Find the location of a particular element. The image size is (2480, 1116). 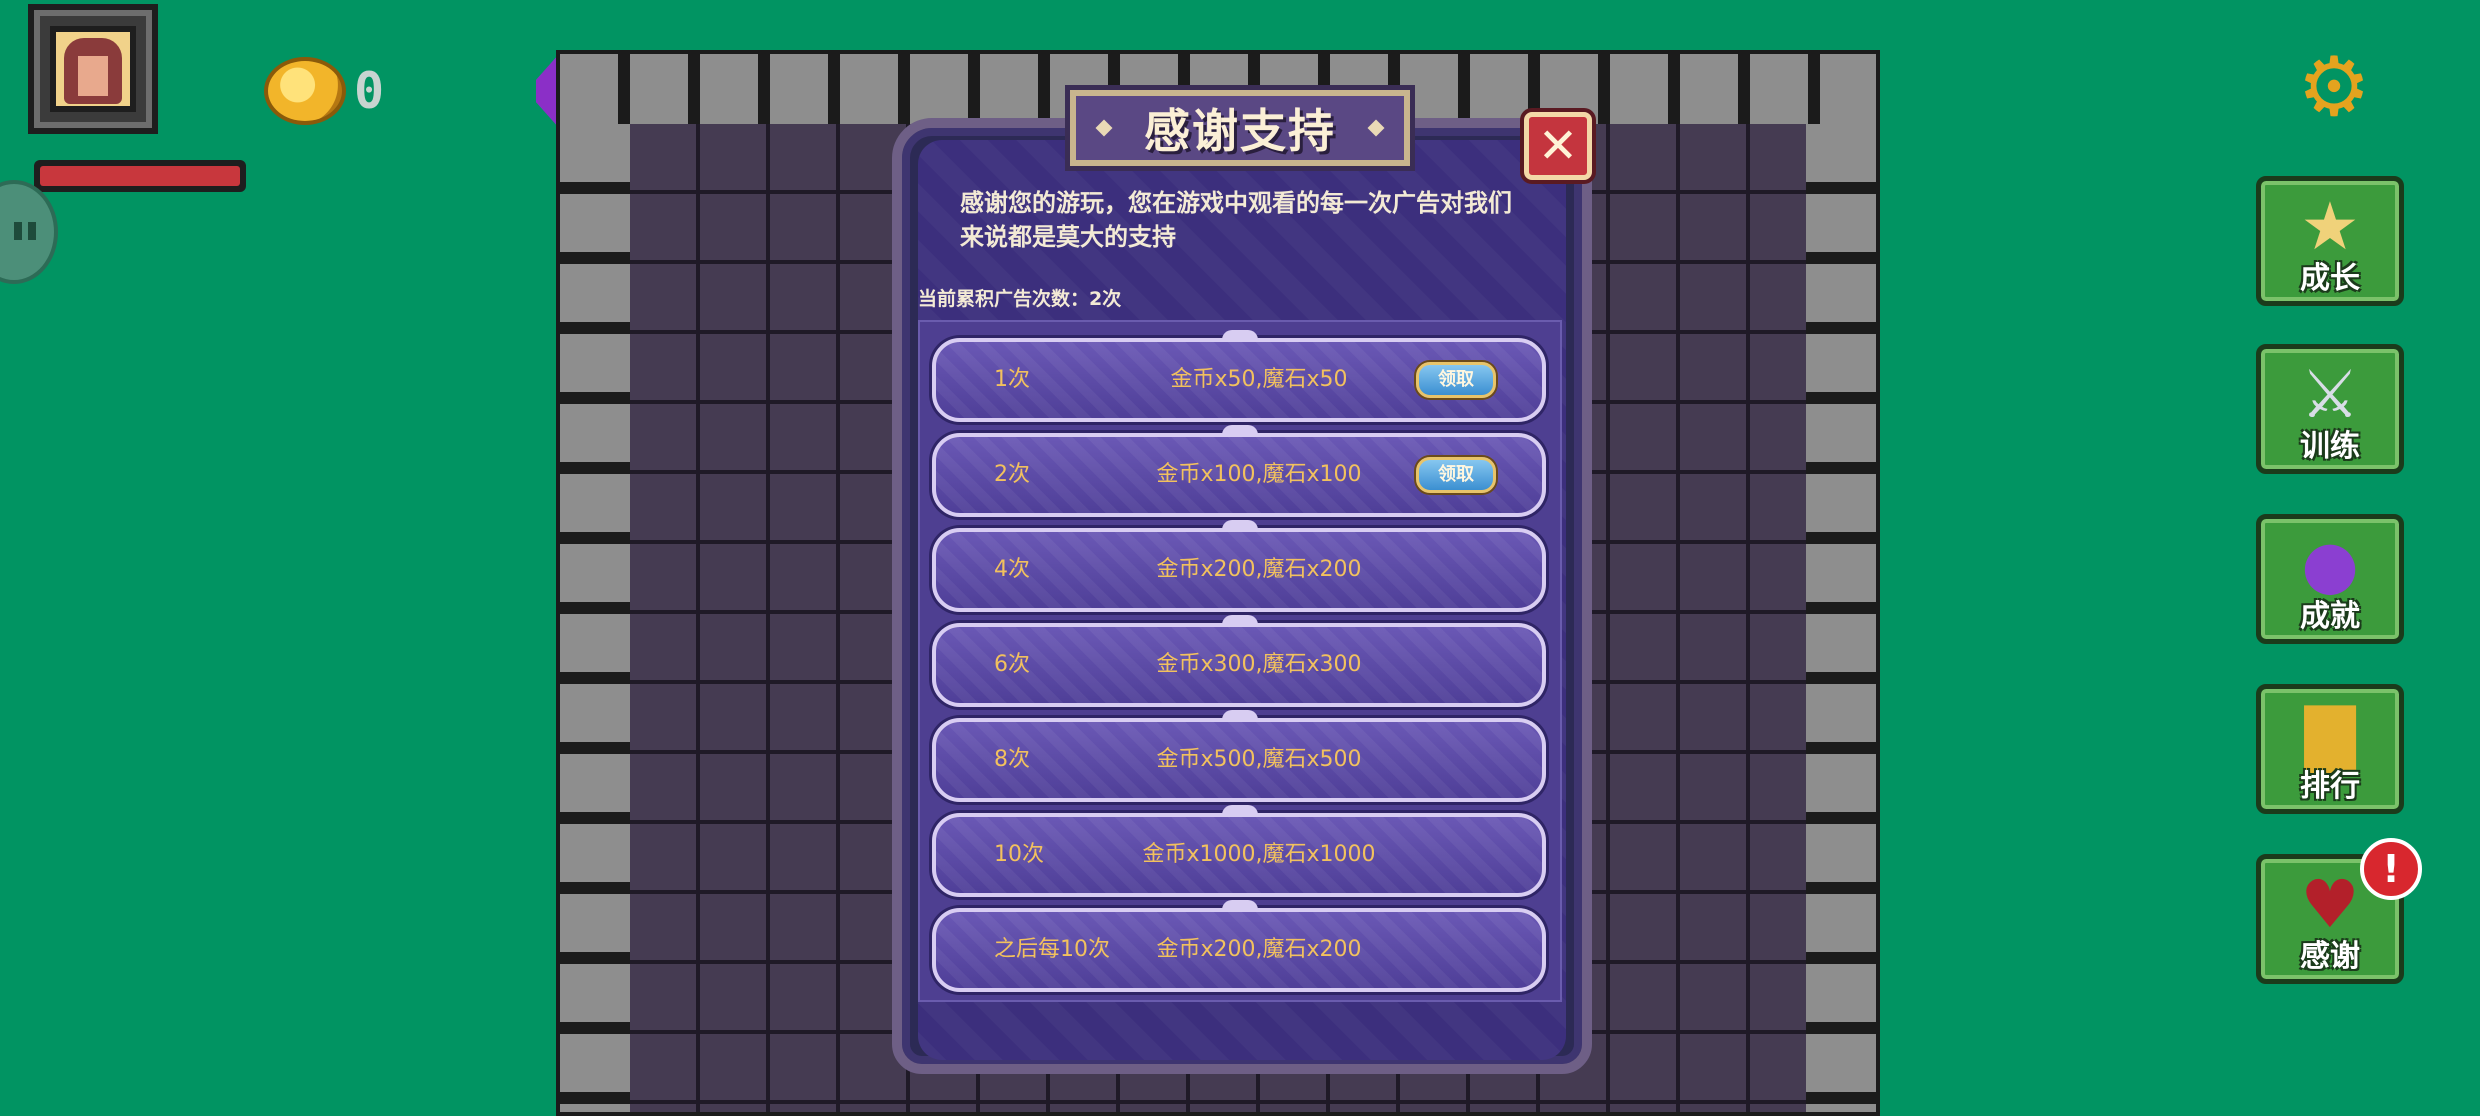

dungeon-left-wall is located at coordinates (595, 618).